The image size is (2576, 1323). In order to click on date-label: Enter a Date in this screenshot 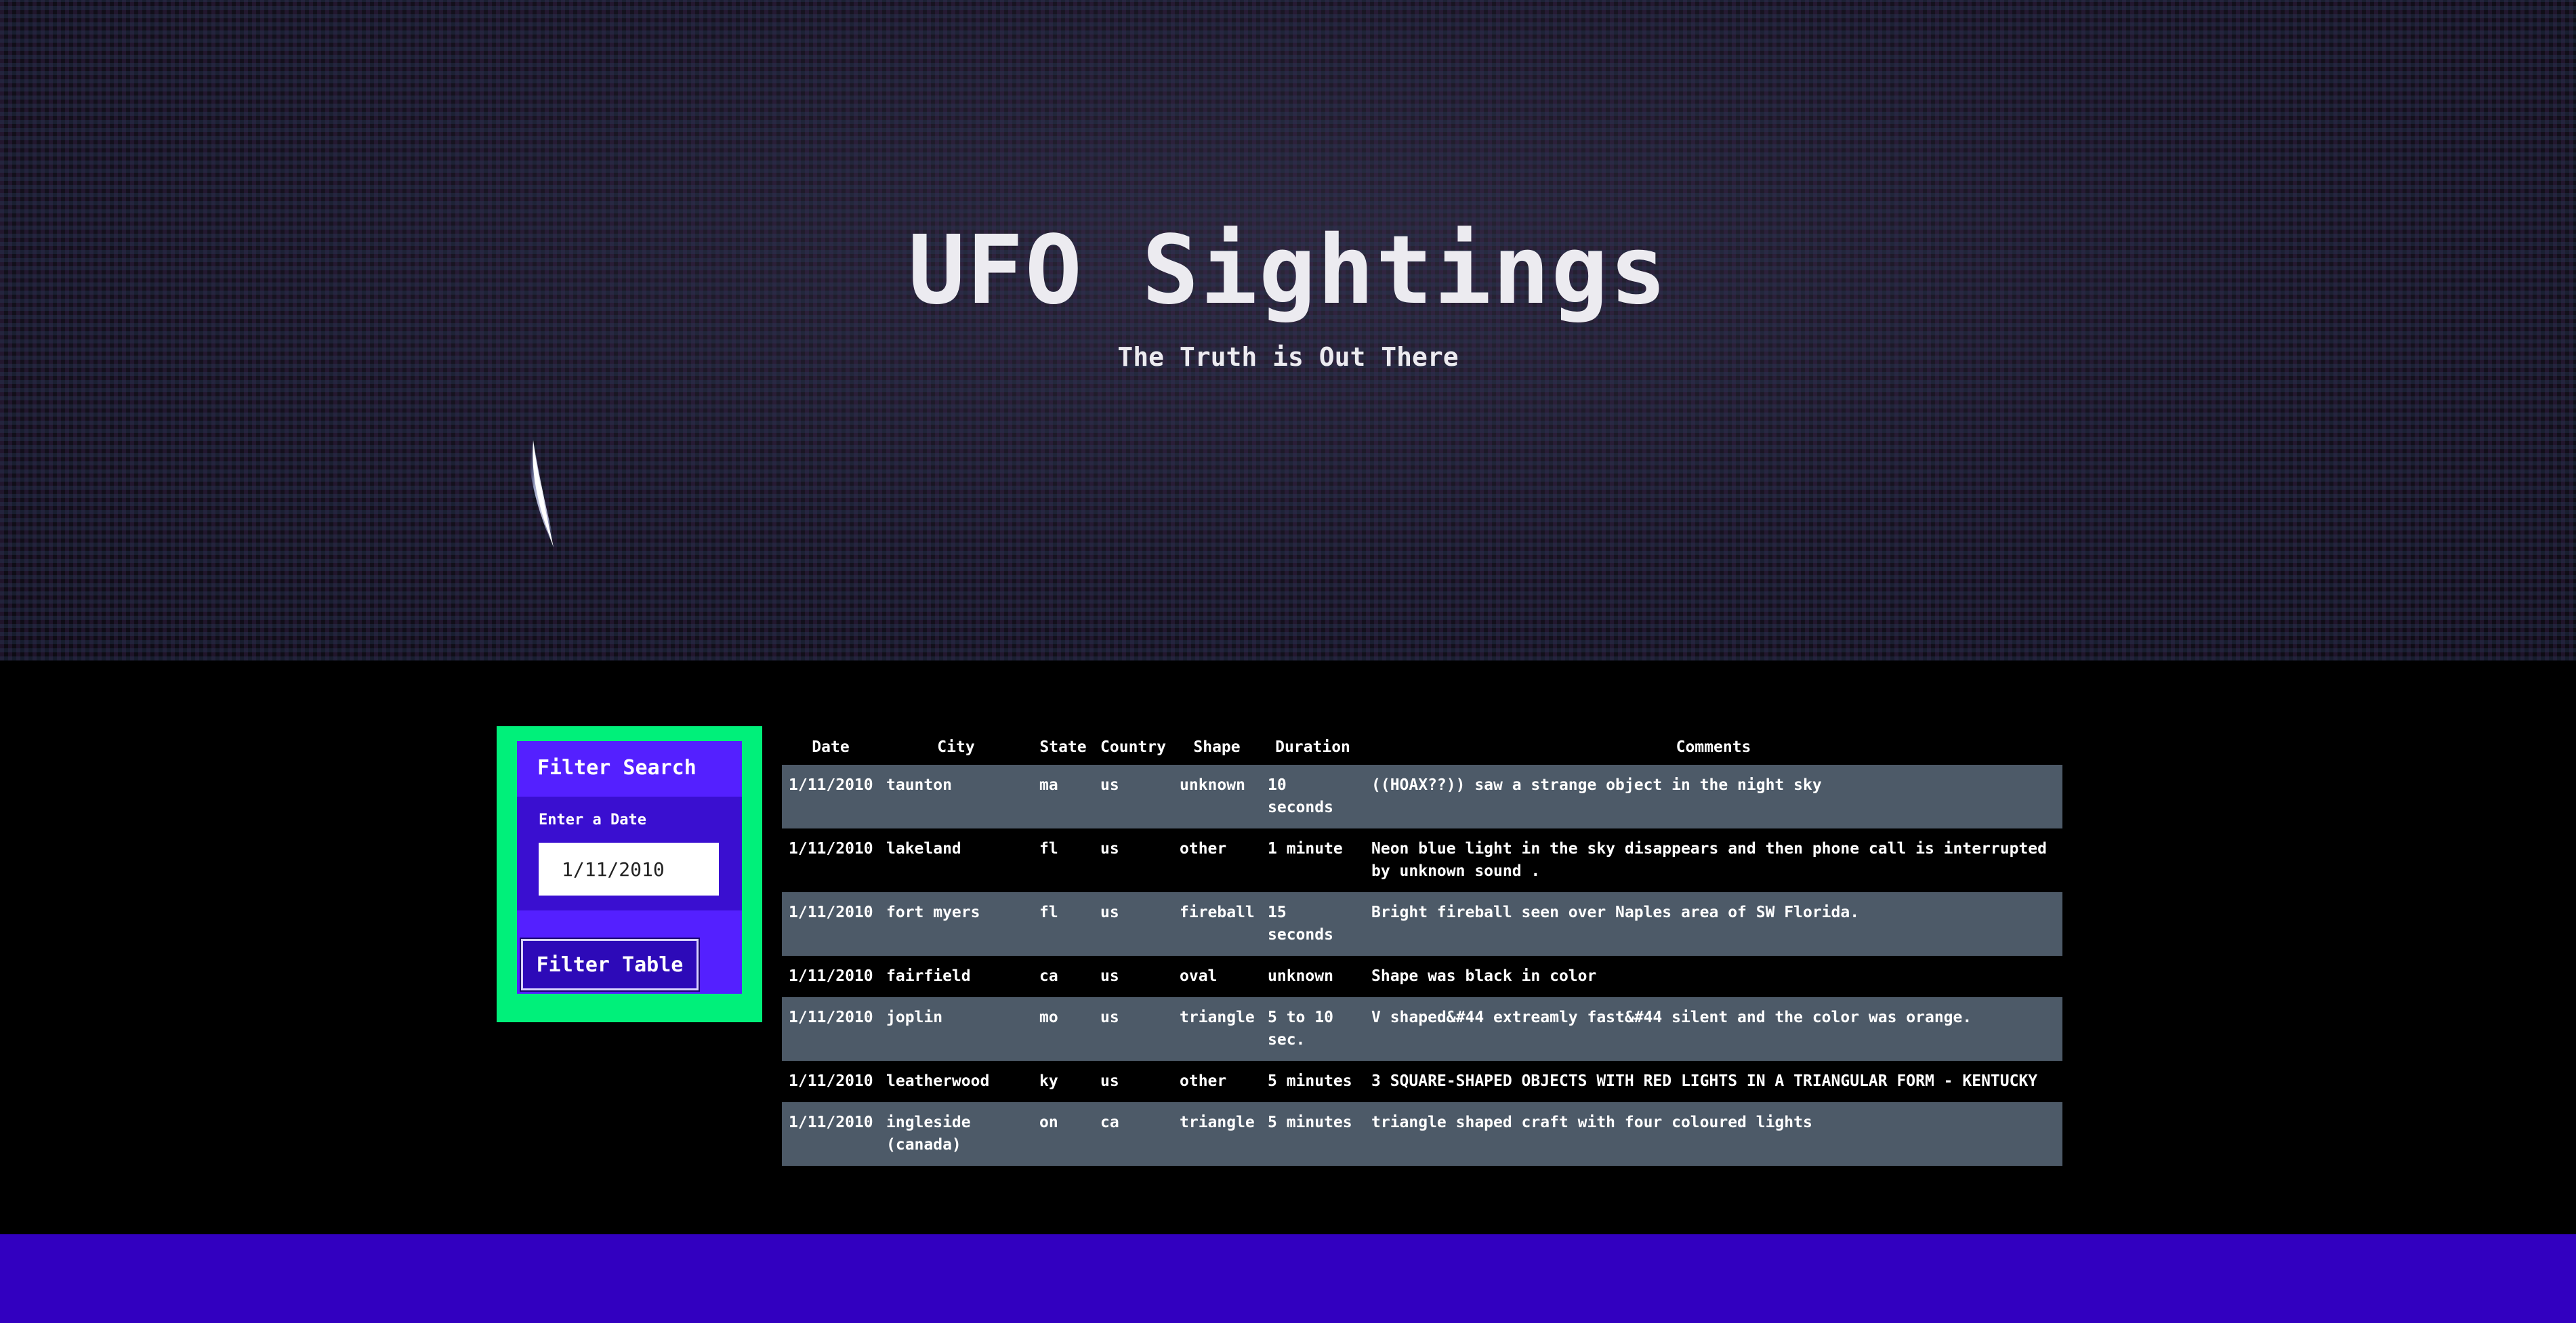, I will do `click(592, 820)`.